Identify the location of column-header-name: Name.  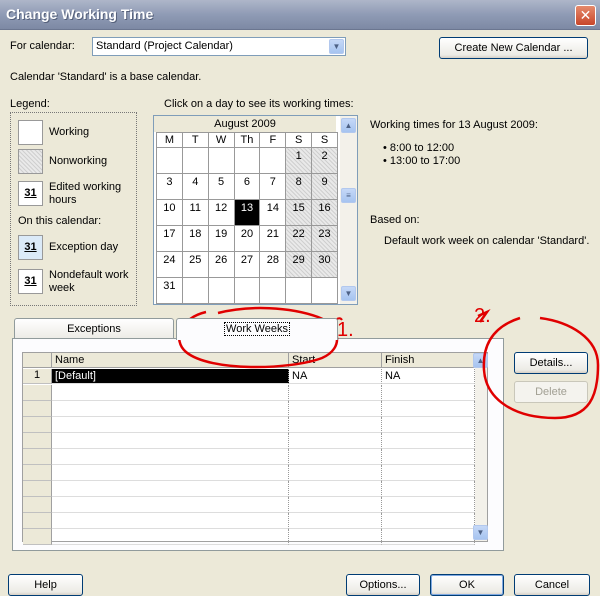
(170, 360).